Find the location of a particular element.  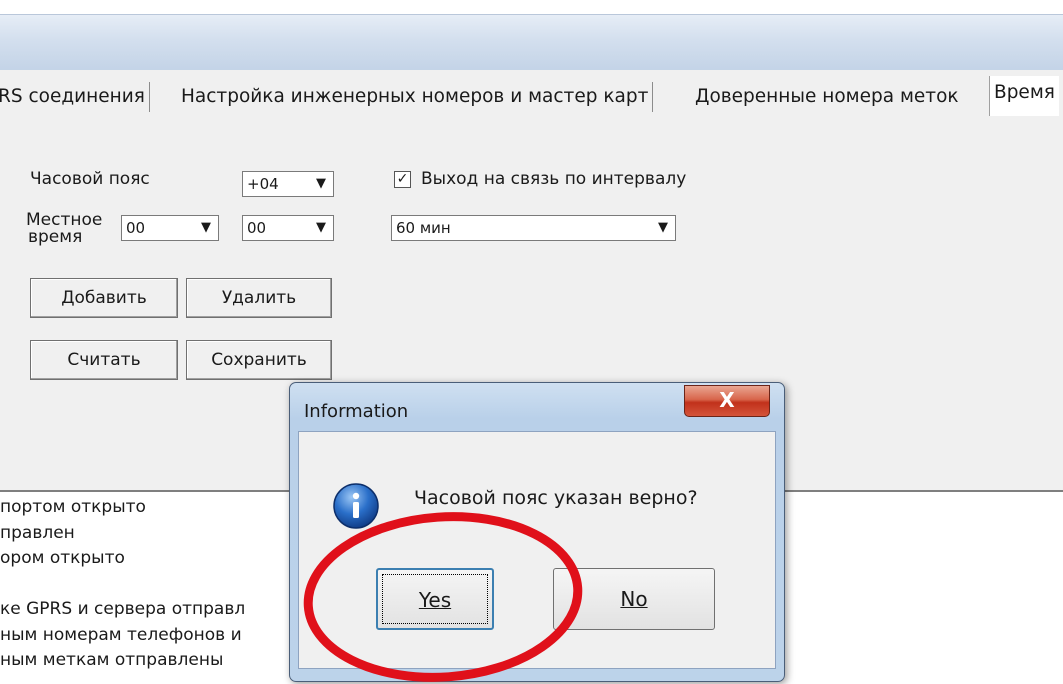

hours-select: 00 ▼ is located at coordinates (170, 228).